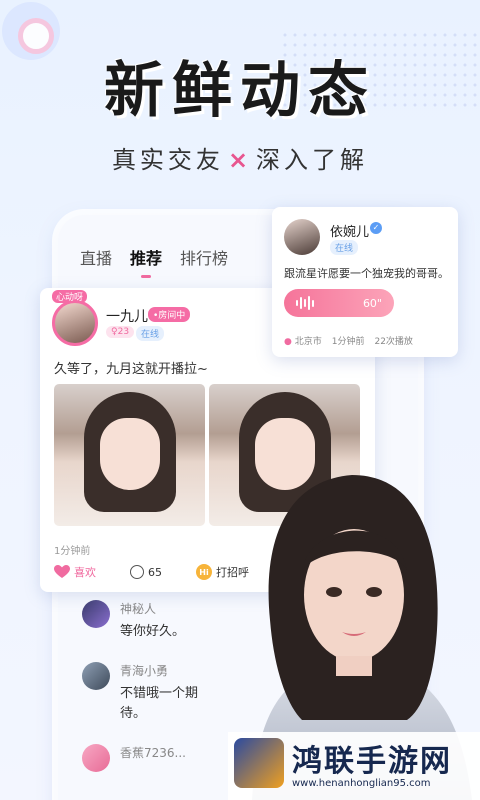 This screenshot has height=800, width=480. What do you see at coordinates (361, 783) in the screenshot?
I see `watermark-url: www.henanhonglian95.com` at bounding box center [361, 783].